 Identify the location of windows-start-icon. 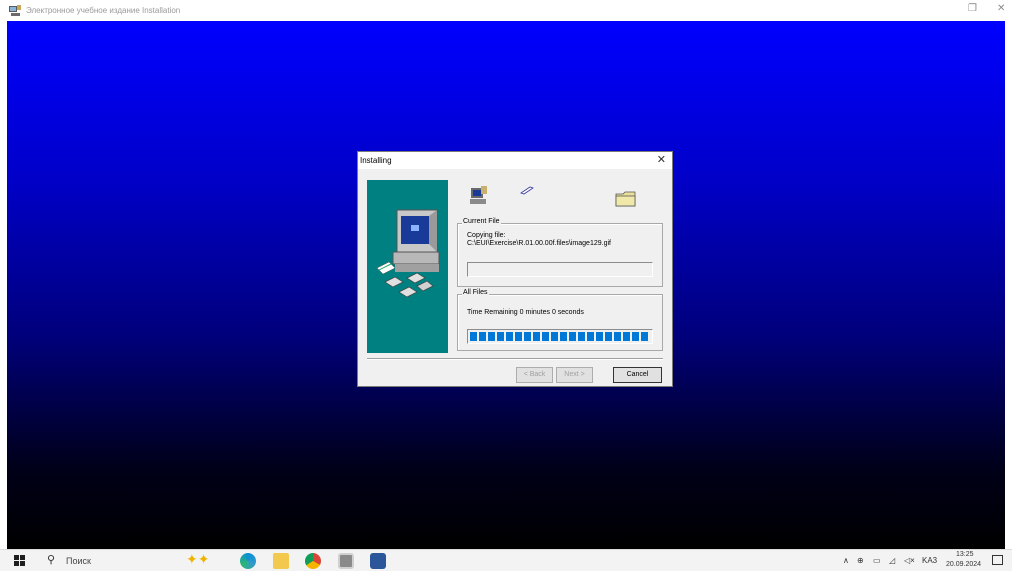
(20, 561).